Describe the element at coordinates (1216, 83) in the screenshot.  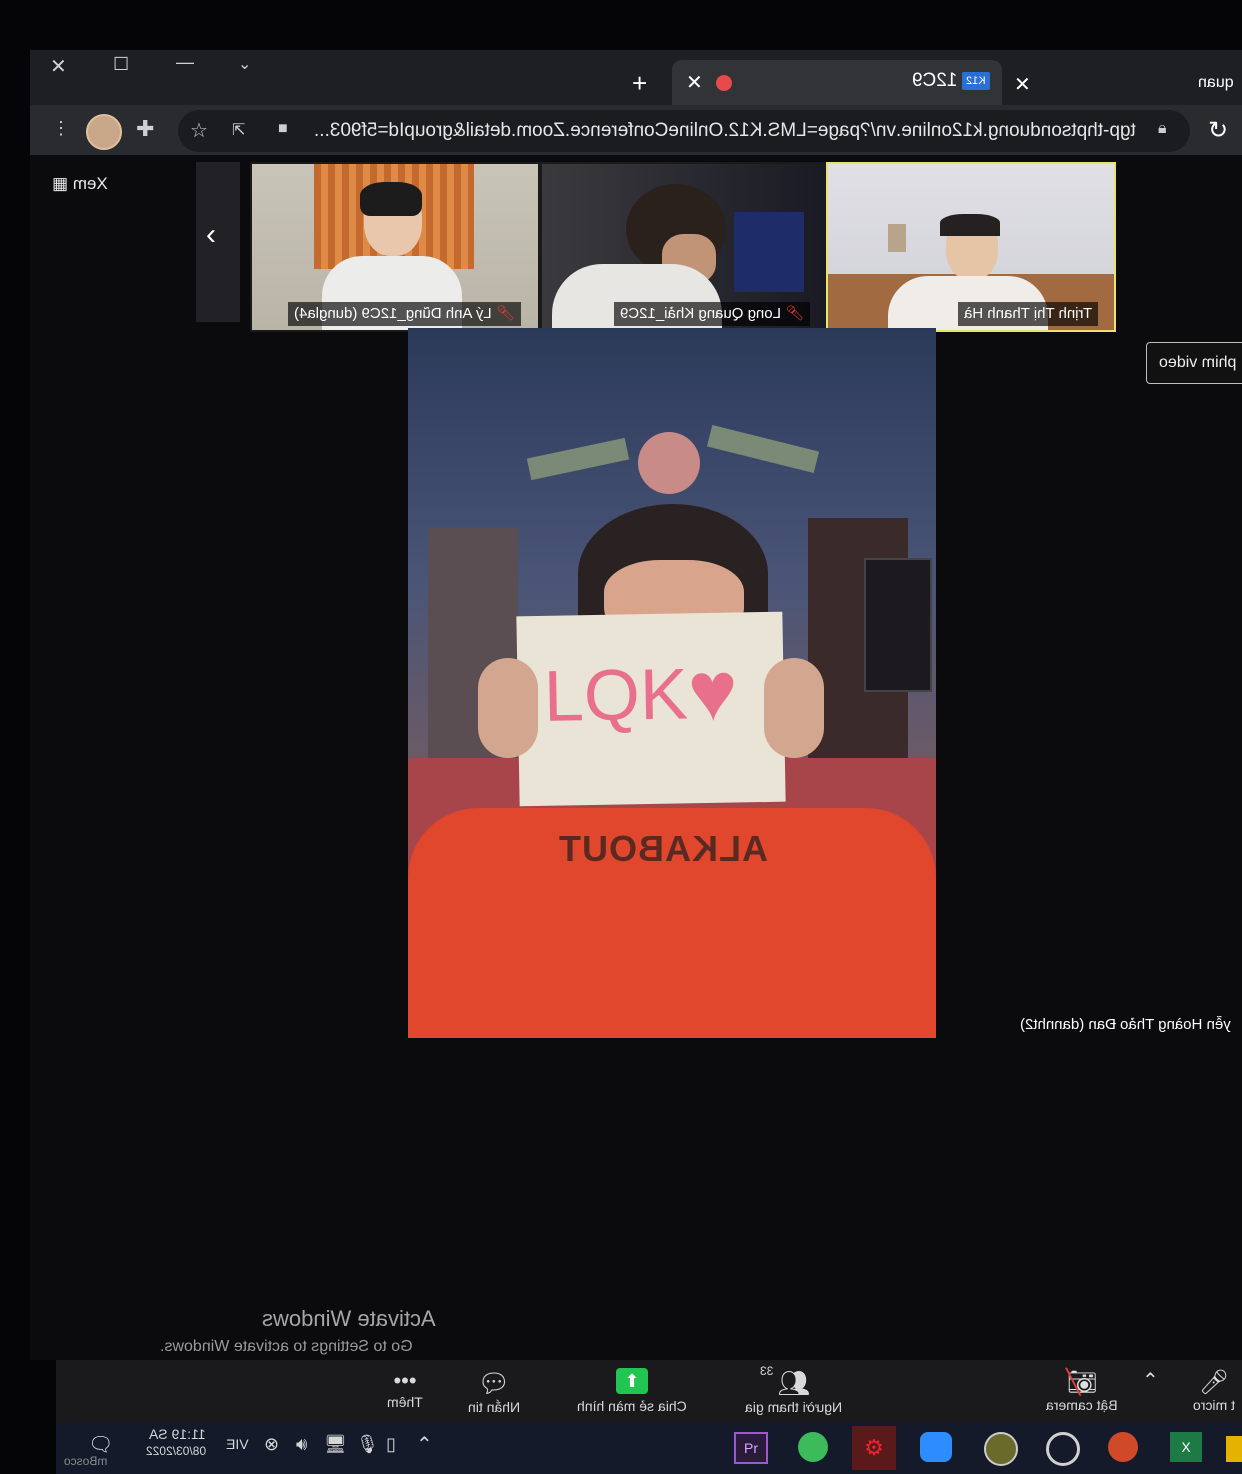
I see `tab-quan: quan` at that location.